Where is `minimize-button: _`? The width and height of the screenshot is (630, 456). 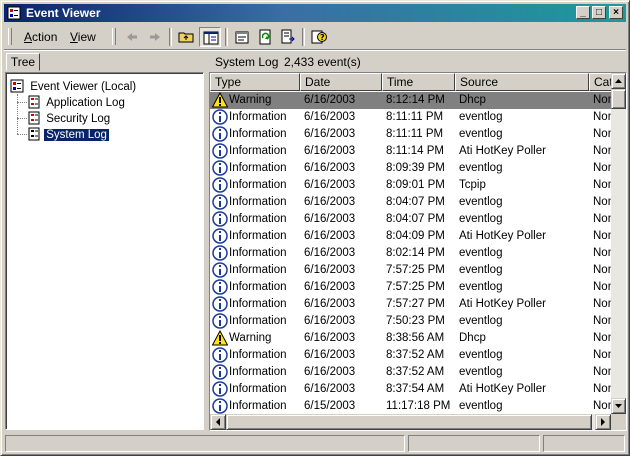 minimize-button: _ is located at coordinates (583, 12).